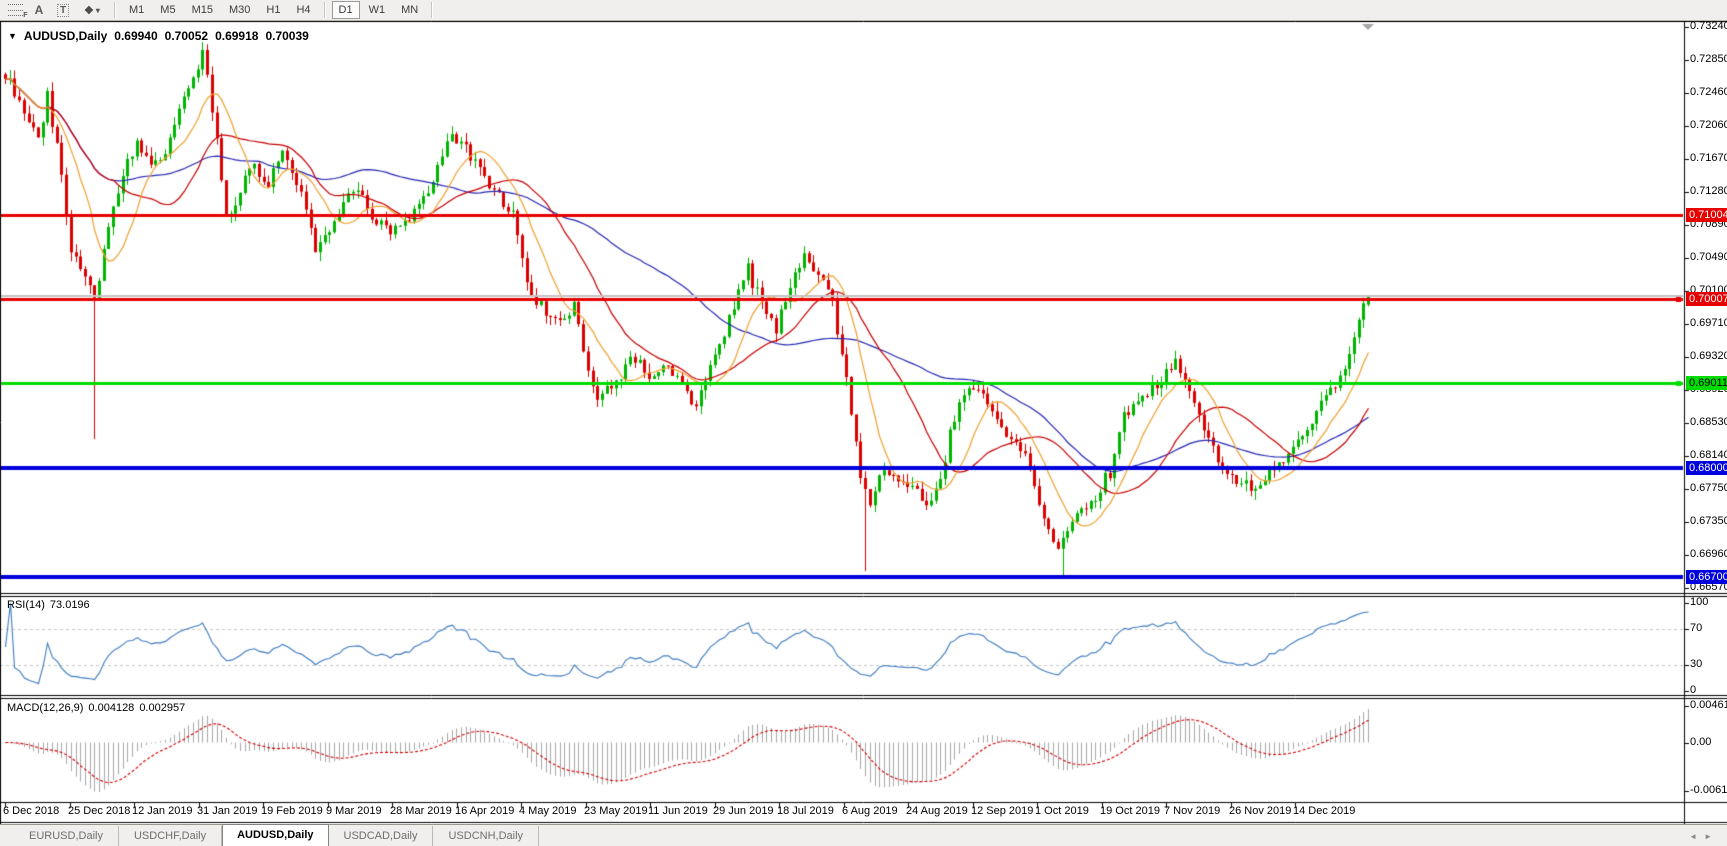 The image size is (1727, 846). I want to click on hline-price-label: 0.70007, so click(1706, 299).